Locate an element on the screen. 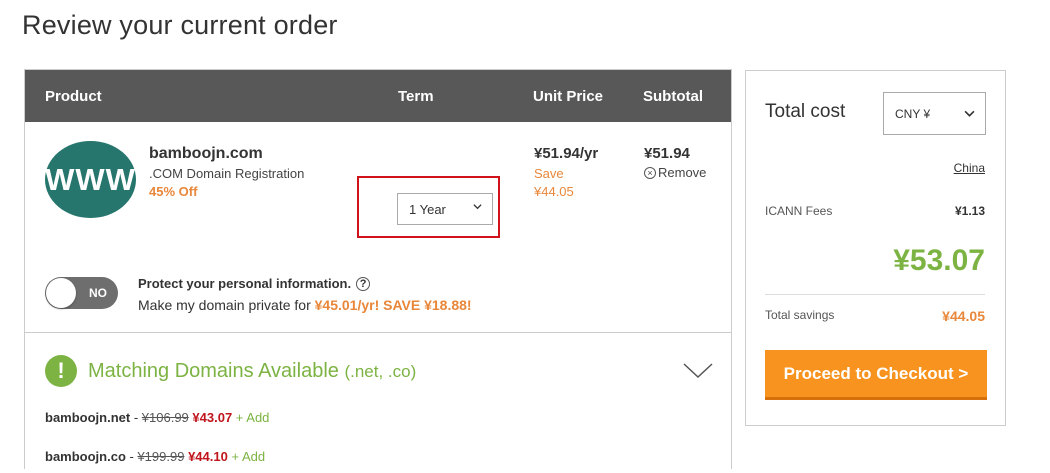  total-savings-value: ¥44.05 is located at coordinates (963, 316).